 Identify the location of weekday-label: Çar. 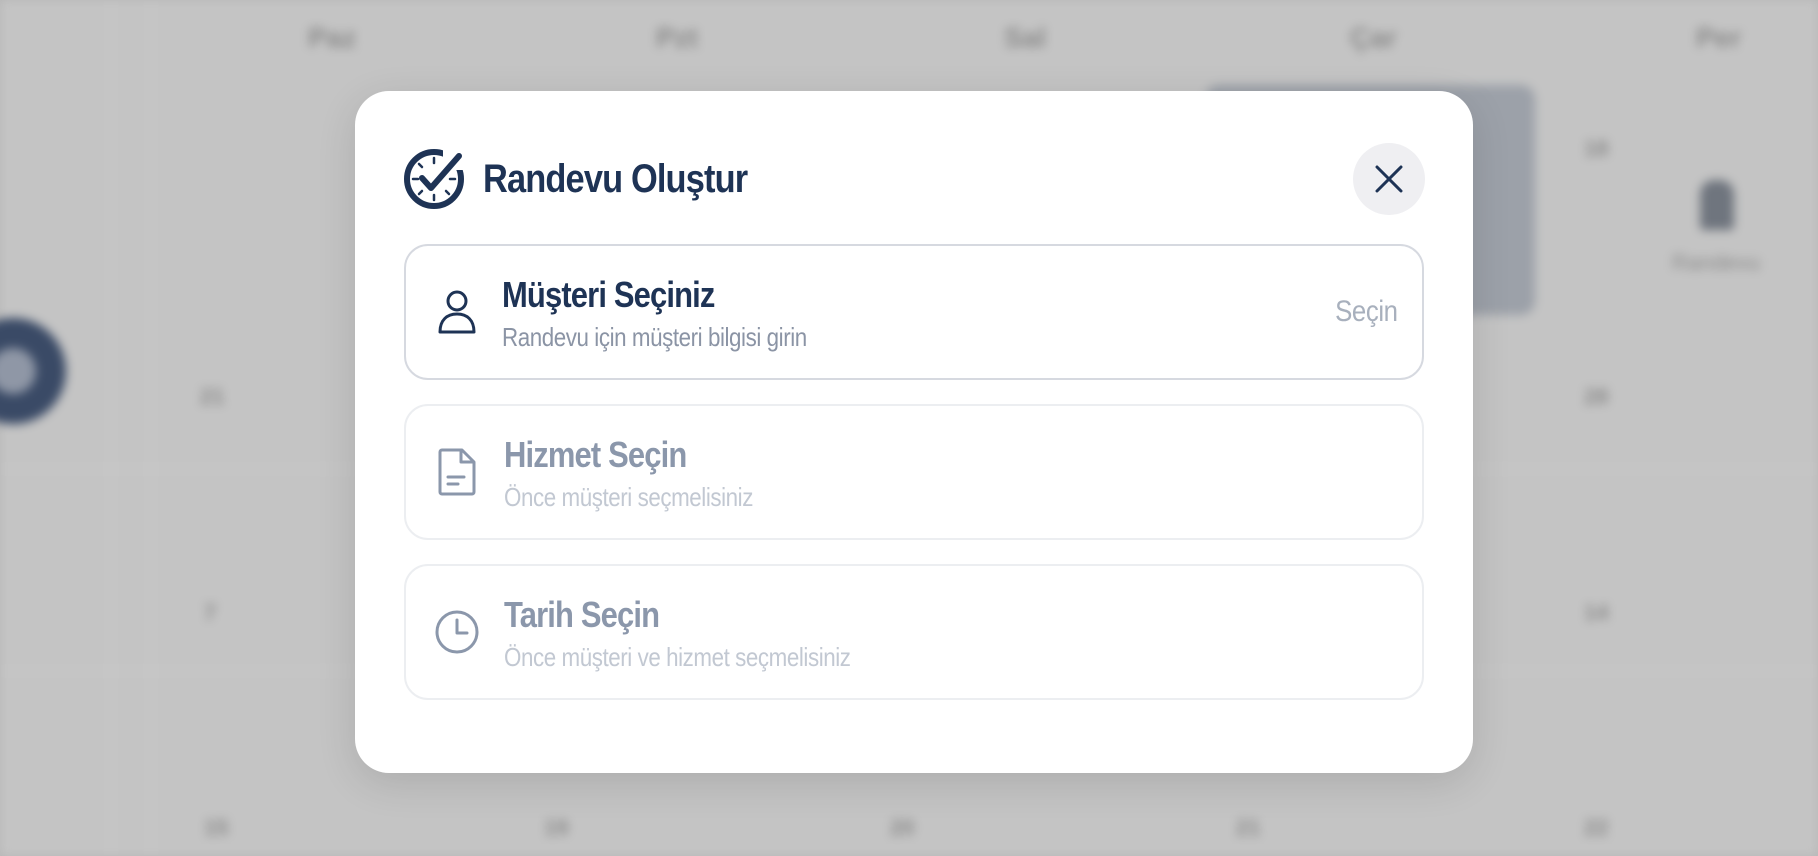
(1373, 37).